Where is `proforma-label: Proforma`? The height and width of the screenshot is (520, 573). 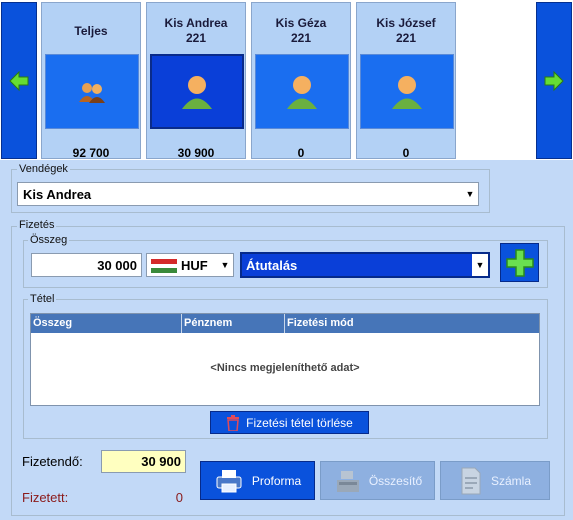
proforma-label: Proforma is located at coordinates (276, 480).